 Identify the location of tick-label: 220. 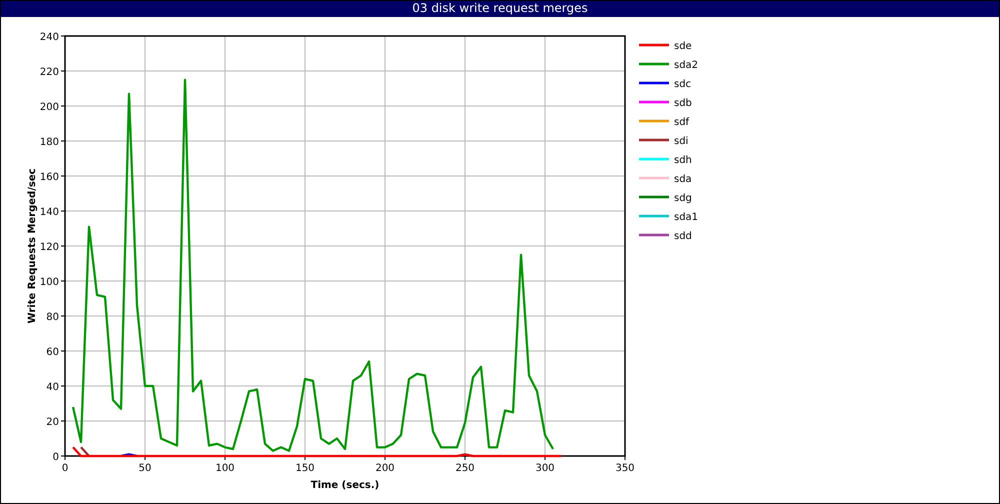
(49, 72).